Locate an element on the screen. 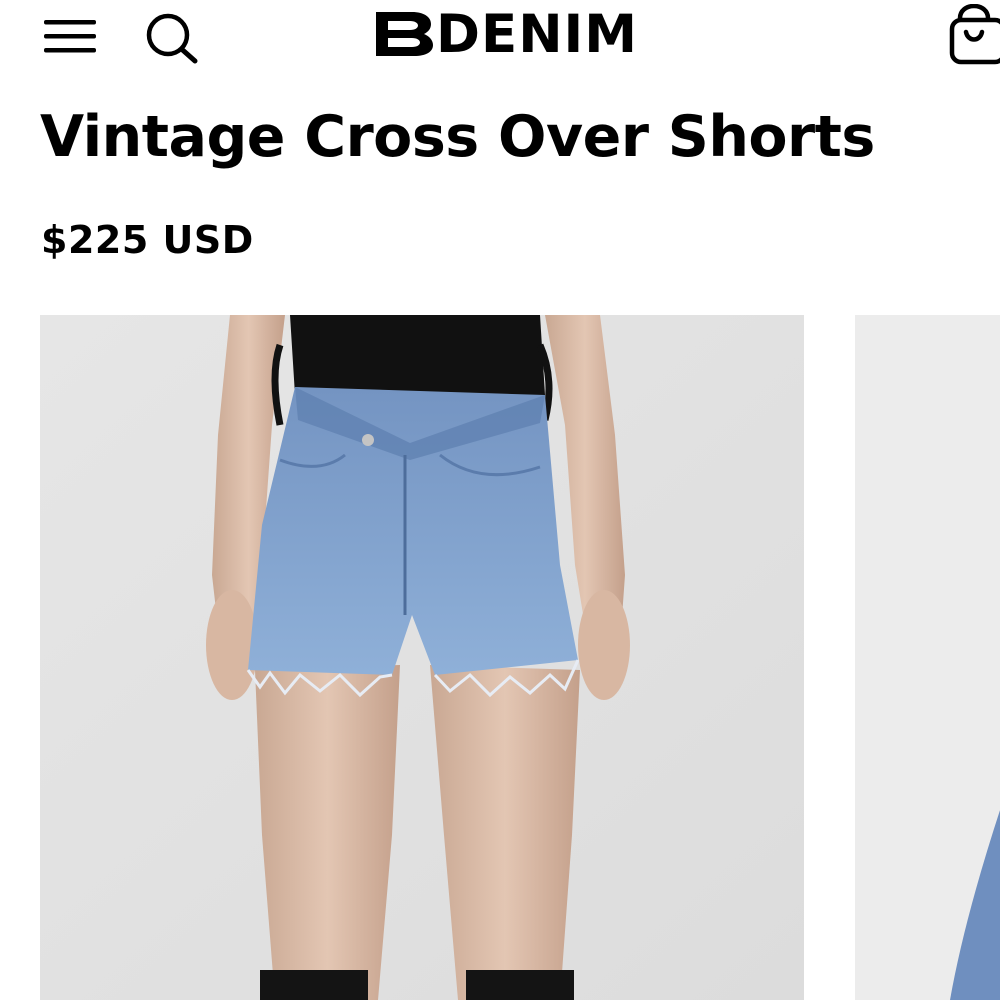  shopping-bag-icon is located at coordinates (974, 34).